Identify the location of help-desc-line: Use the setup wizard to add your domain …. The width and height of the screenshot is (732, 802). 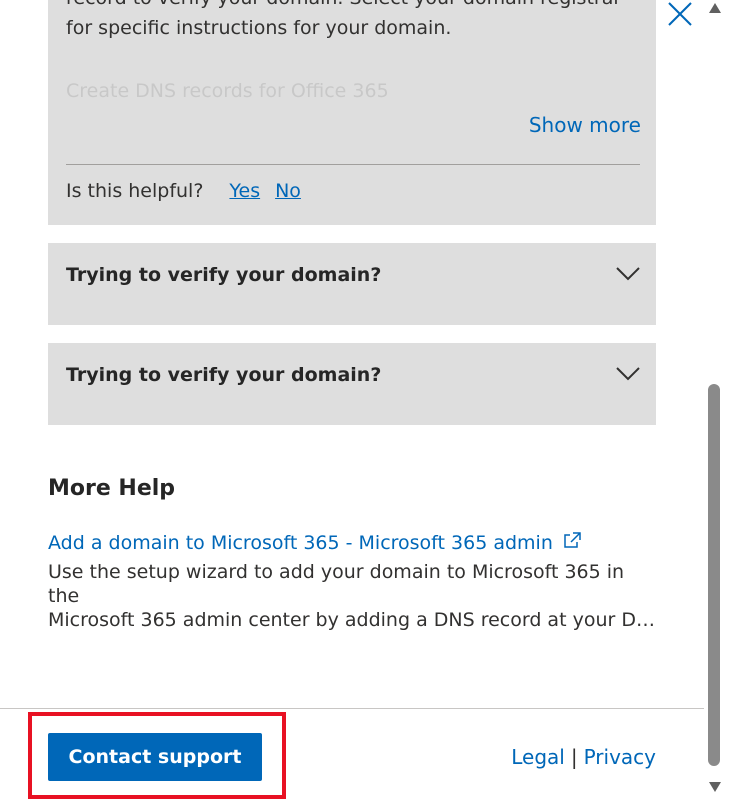
(336, 584).